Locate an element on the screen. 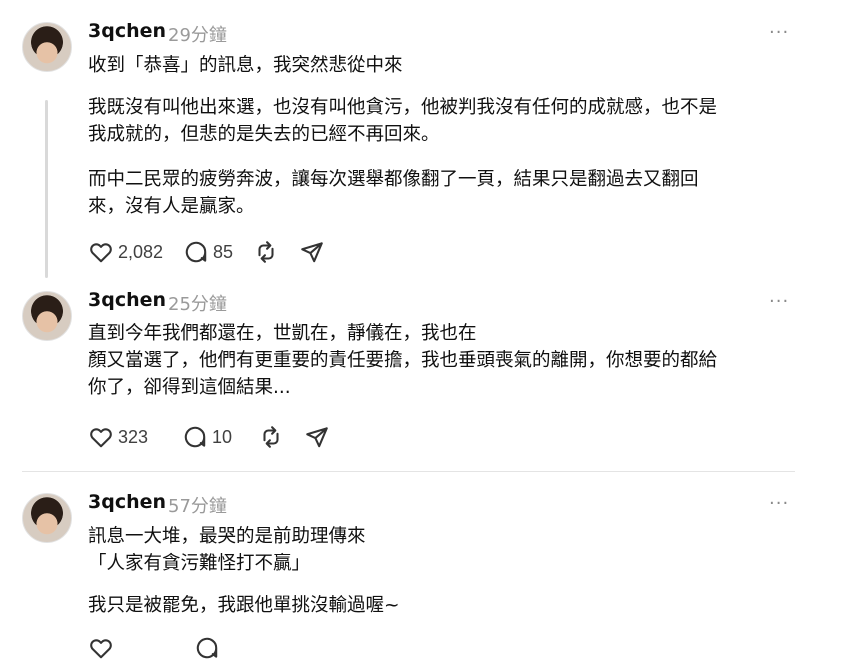 This screenshot has width=845, height=662. action-bar: 2,082 85 is located at coordinates (216, 252).